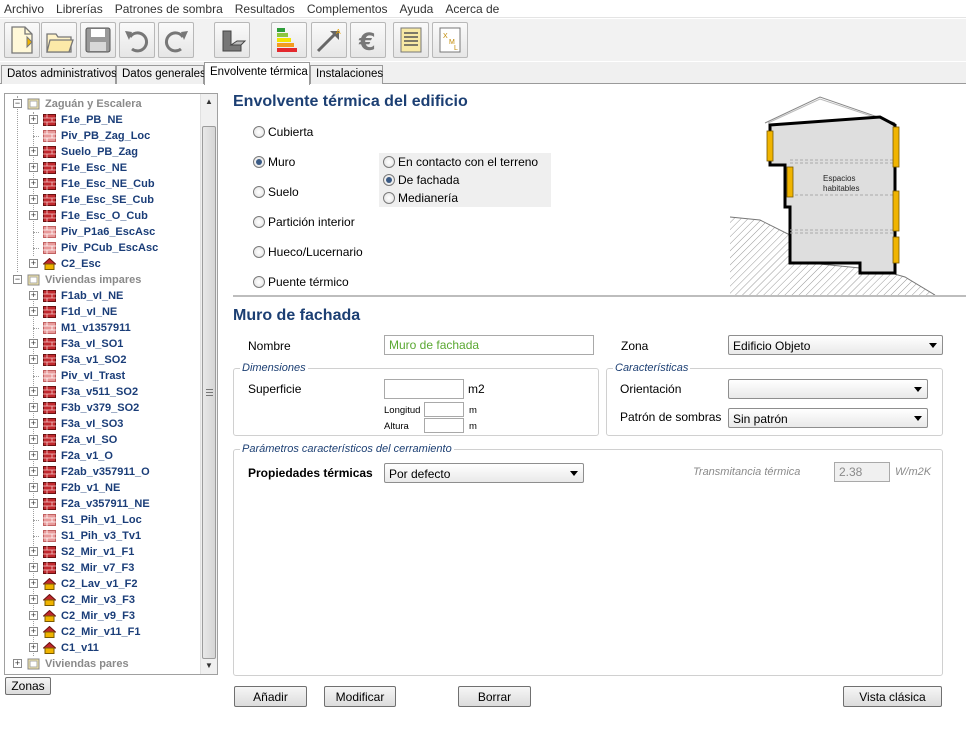 This screenshot has height=733, width=966. I want to click on longitud-input, so click(444, 409).